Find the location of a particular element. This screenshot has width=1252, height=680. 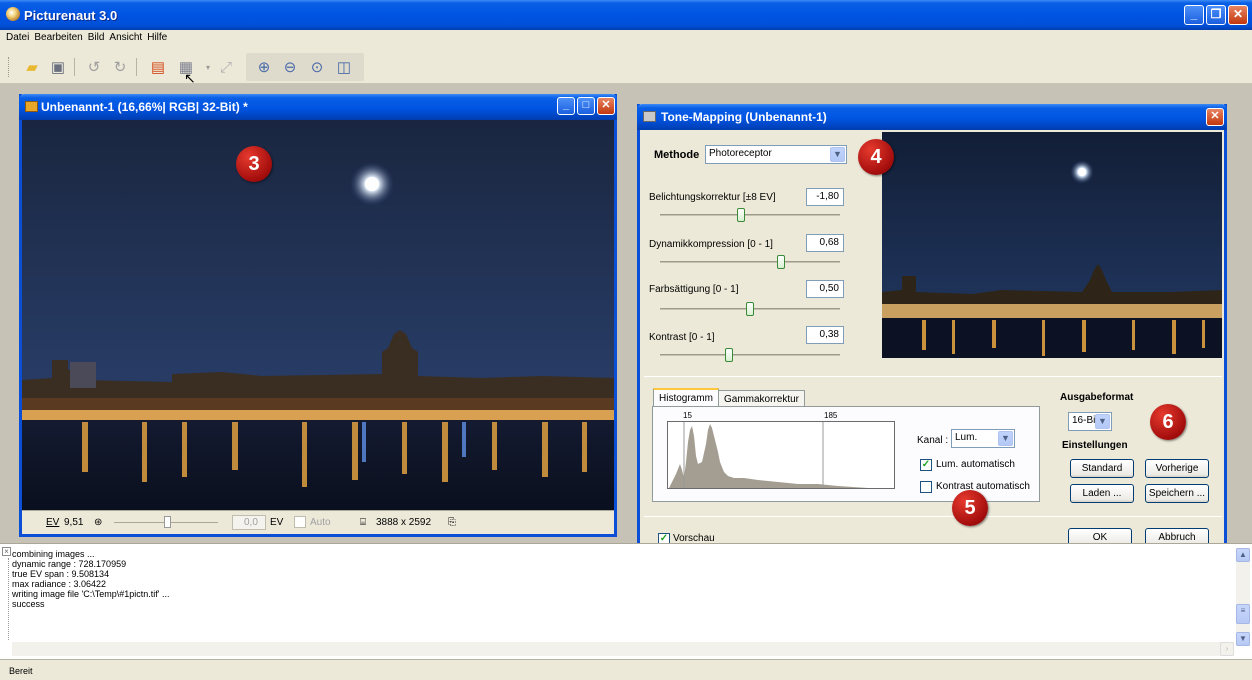

dropdown-arrow-icon: ▾ is located at coordinates (208, 67).